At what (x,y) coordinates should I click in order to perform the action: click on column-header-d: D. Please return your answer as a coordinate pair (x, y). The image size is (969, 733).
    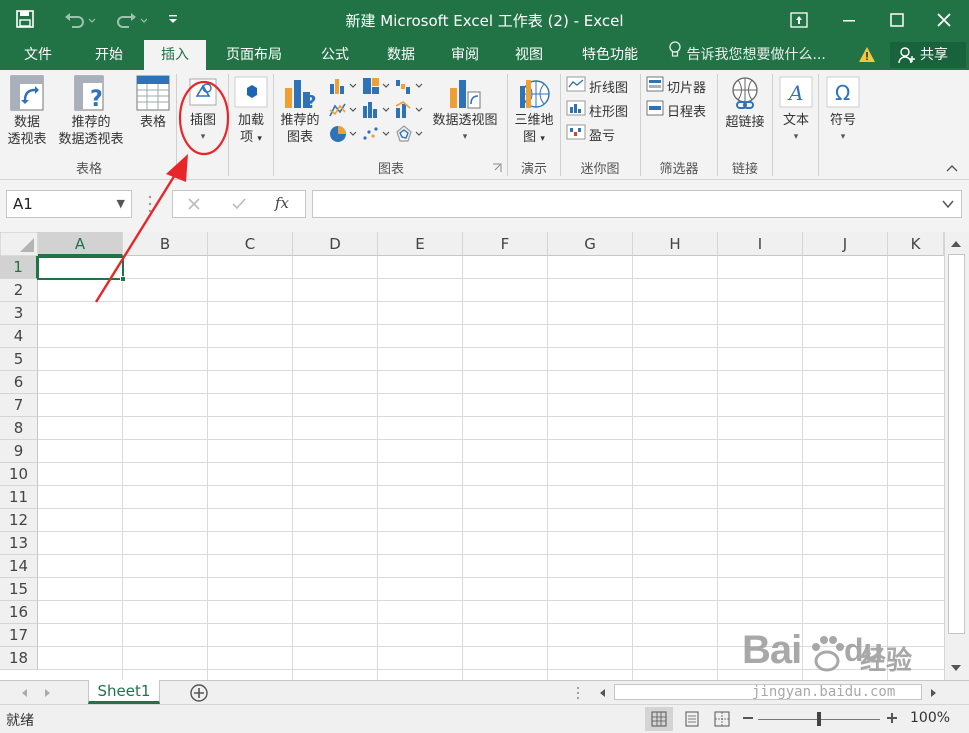
    Looking at the image, I should click on (335, 244).